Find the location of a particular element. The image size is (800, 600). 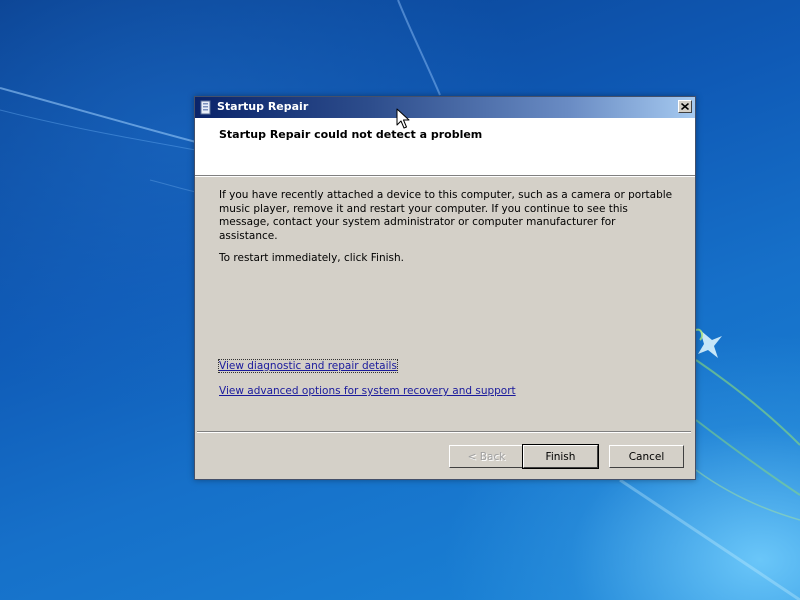

close-button is located at coordinates (685, 106).